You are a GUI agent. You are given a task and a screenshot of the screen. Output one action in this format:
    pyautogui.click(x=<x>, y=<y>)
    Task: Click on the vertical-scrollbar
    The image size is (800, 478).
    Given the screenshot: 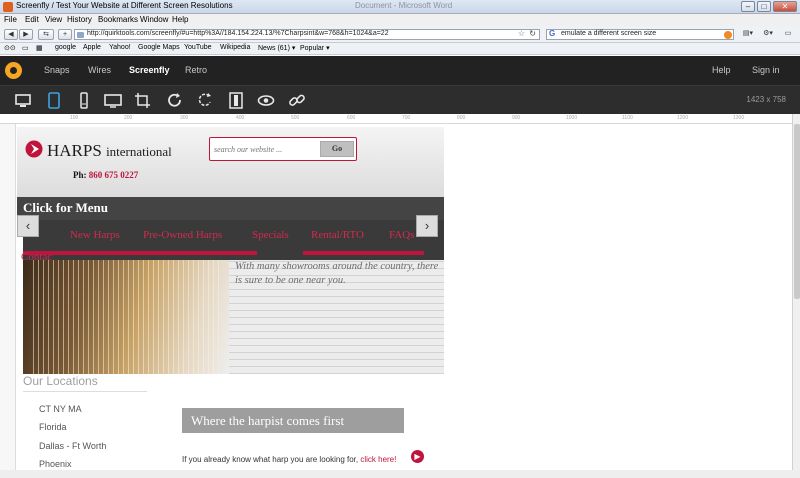 What is the action you would take?
    pyautogui.click(x=796, y=296)
    